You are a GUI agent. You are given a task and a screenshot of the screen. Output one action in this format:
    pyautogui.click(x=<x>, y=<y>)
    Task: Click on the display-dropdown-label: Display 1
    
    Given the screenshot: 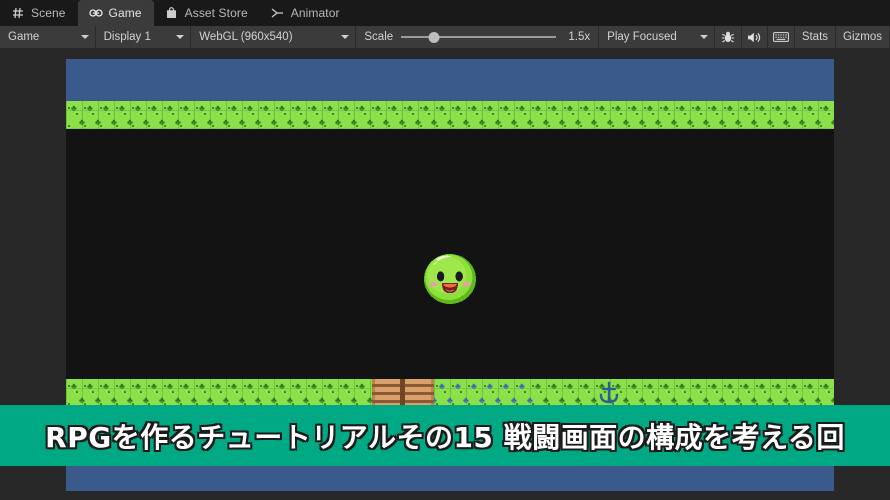 What is the action you would take?
    pyautogui.click(x=127, y=37)
    